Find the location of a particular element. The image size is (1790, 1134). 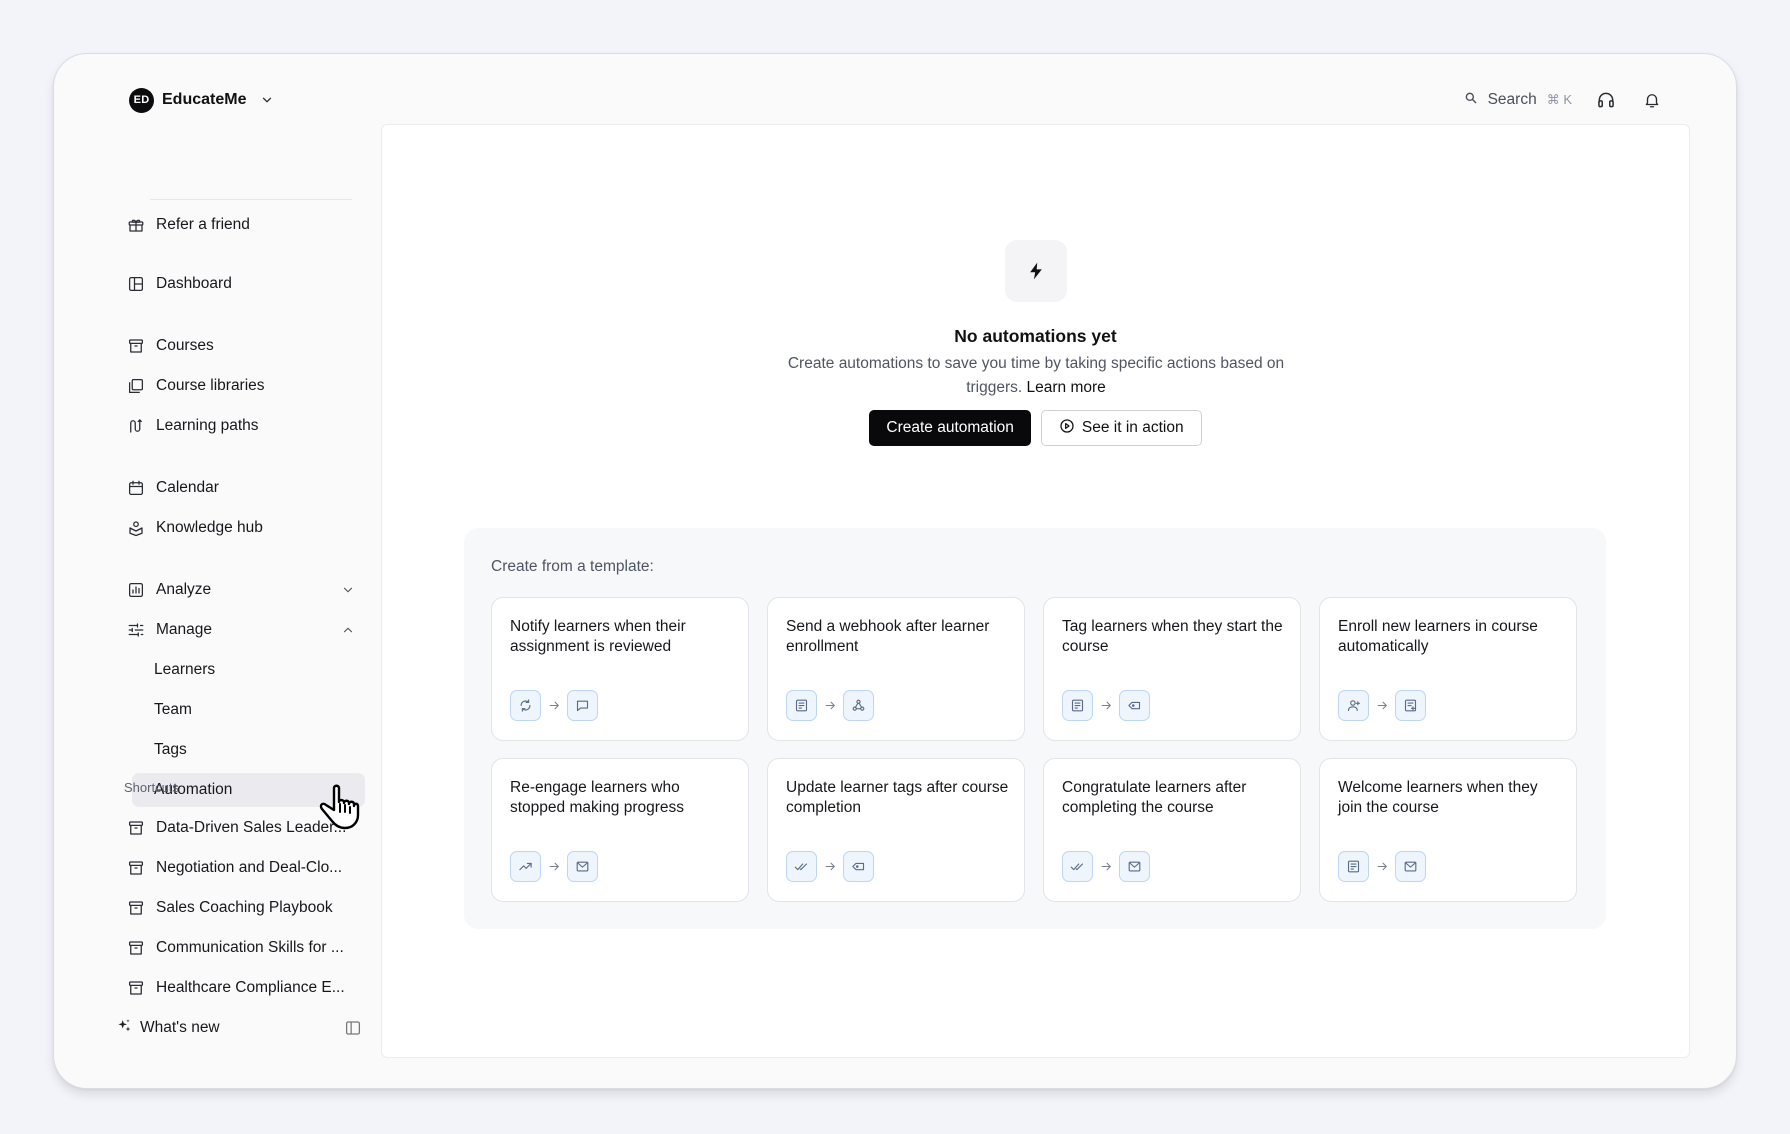

sparkles-icon is located at coordinates (124, 1028).